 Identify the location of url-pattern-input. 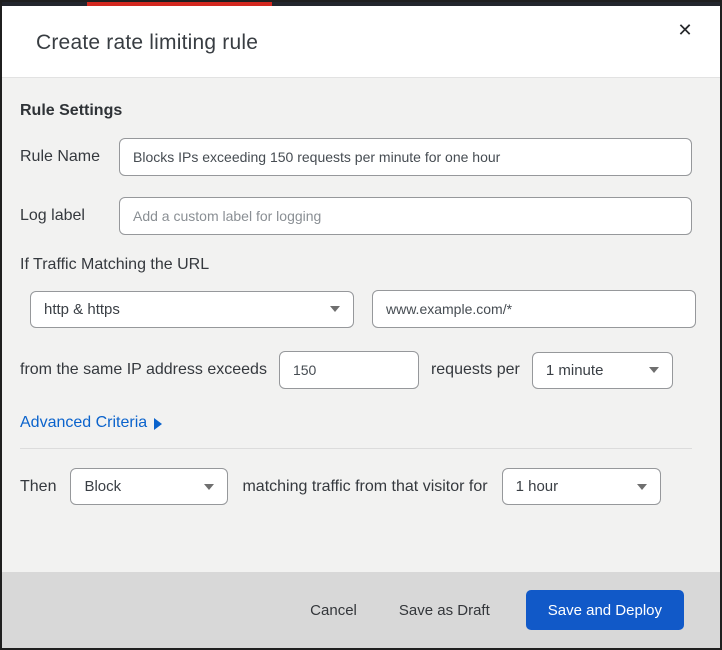
(534, 309).